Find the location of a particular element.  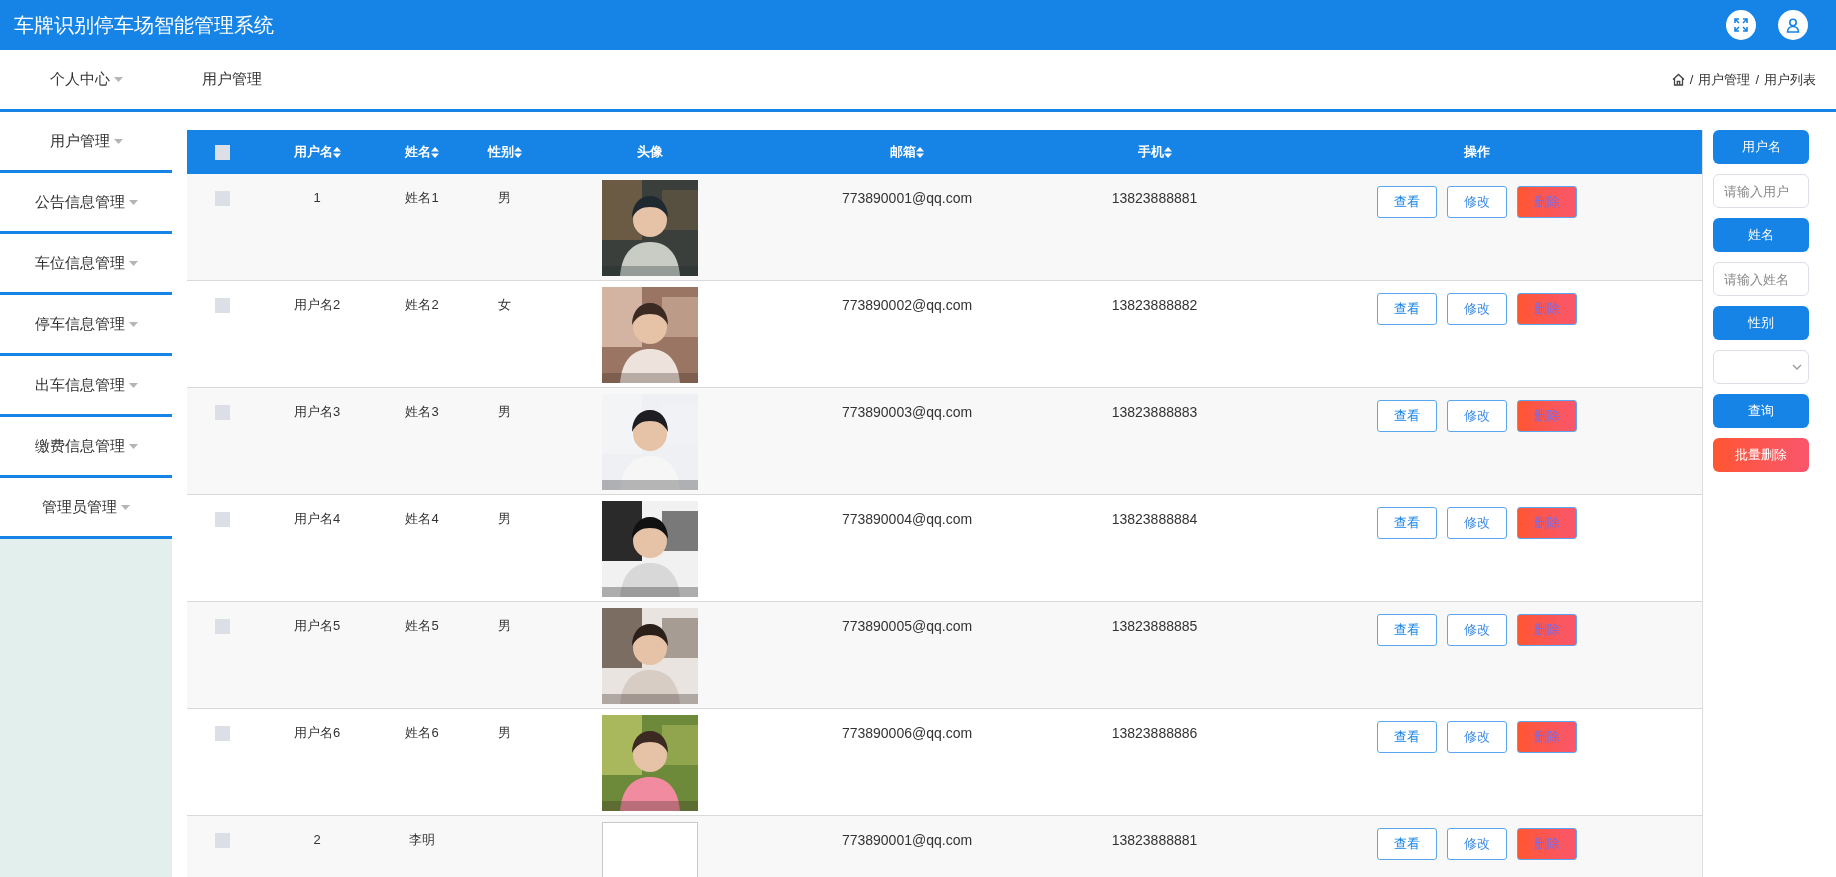

table-cell-text: 13823888882 is located at coordinates (1154, 305).